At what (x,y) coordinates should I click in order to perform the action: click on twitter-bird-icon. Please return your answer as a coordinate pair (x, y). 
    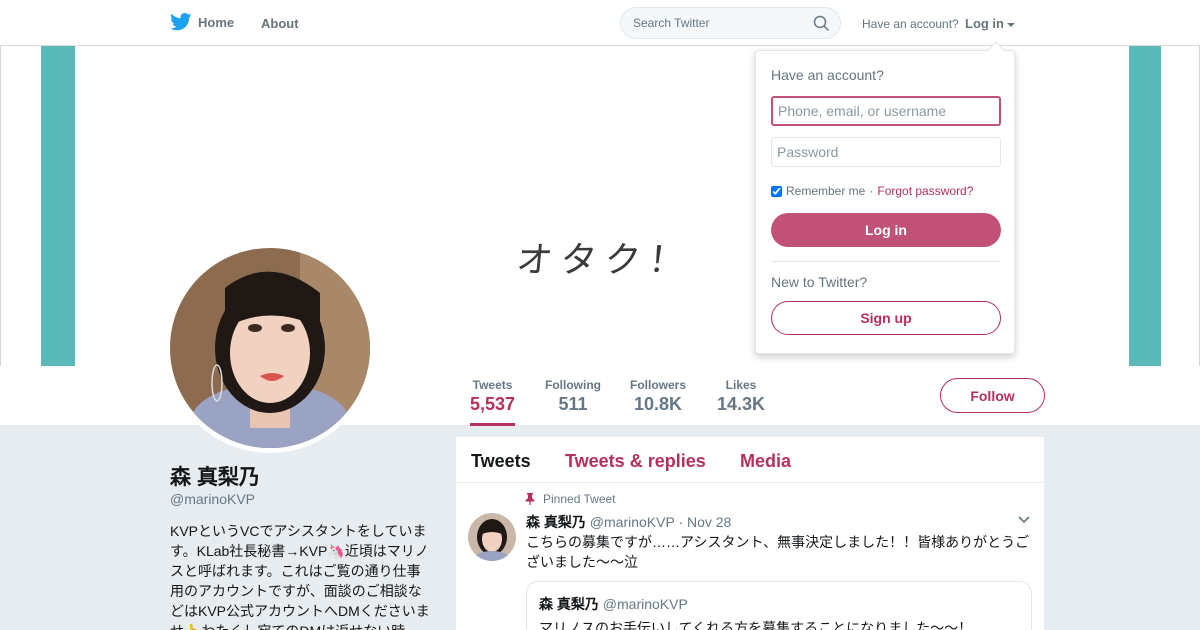
    Looking at the image, I should click on (181, 22).